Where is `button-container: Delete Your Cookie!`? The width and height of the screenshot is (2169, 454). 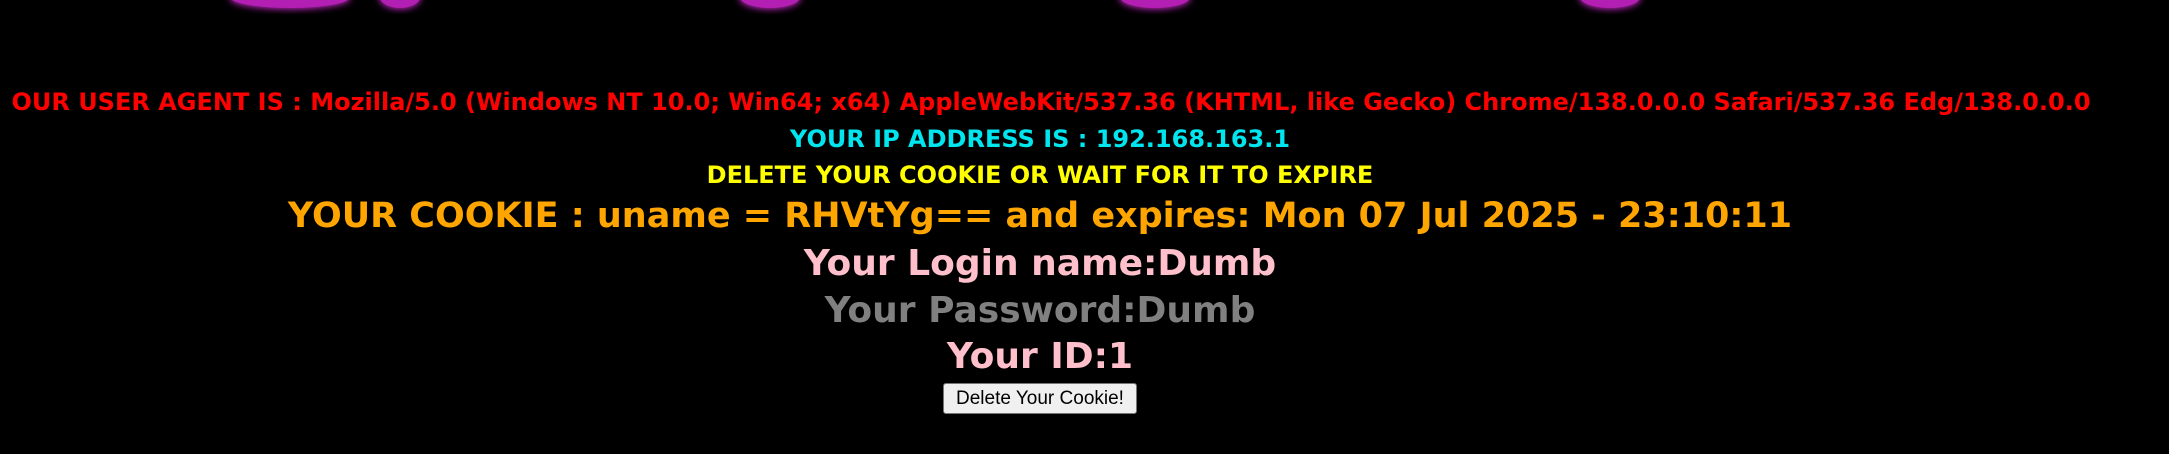 button-container: Delete Your Cookie! is located at coordinates (1040, 398).